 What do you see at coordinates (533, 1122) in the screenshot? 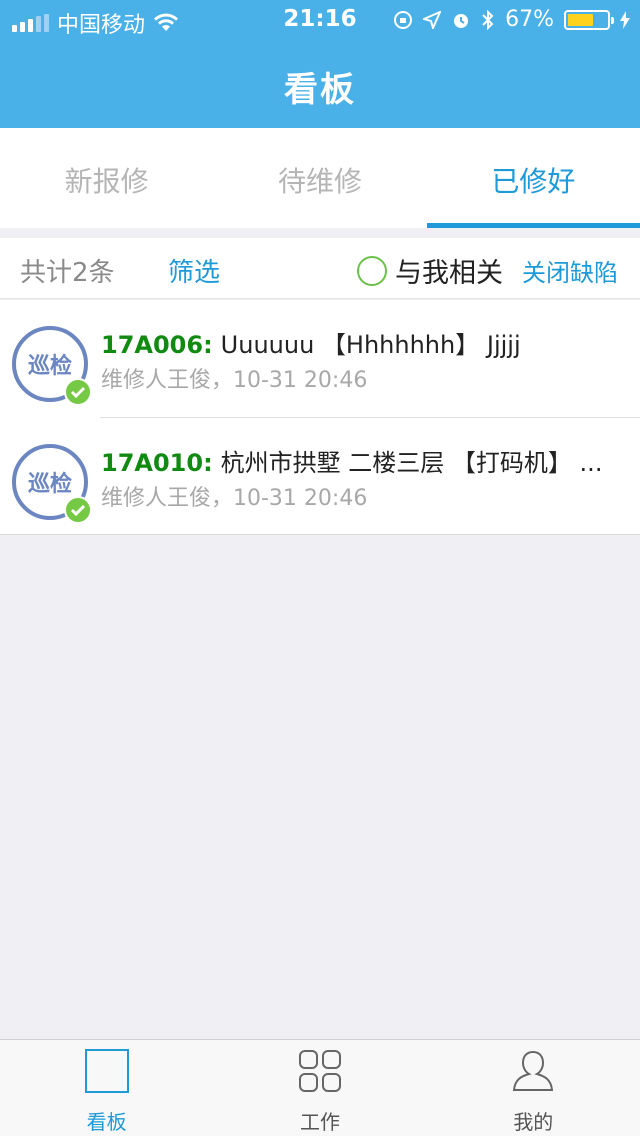
I see `nav-mine-label: 我的` at bounding box center [533, 1122].